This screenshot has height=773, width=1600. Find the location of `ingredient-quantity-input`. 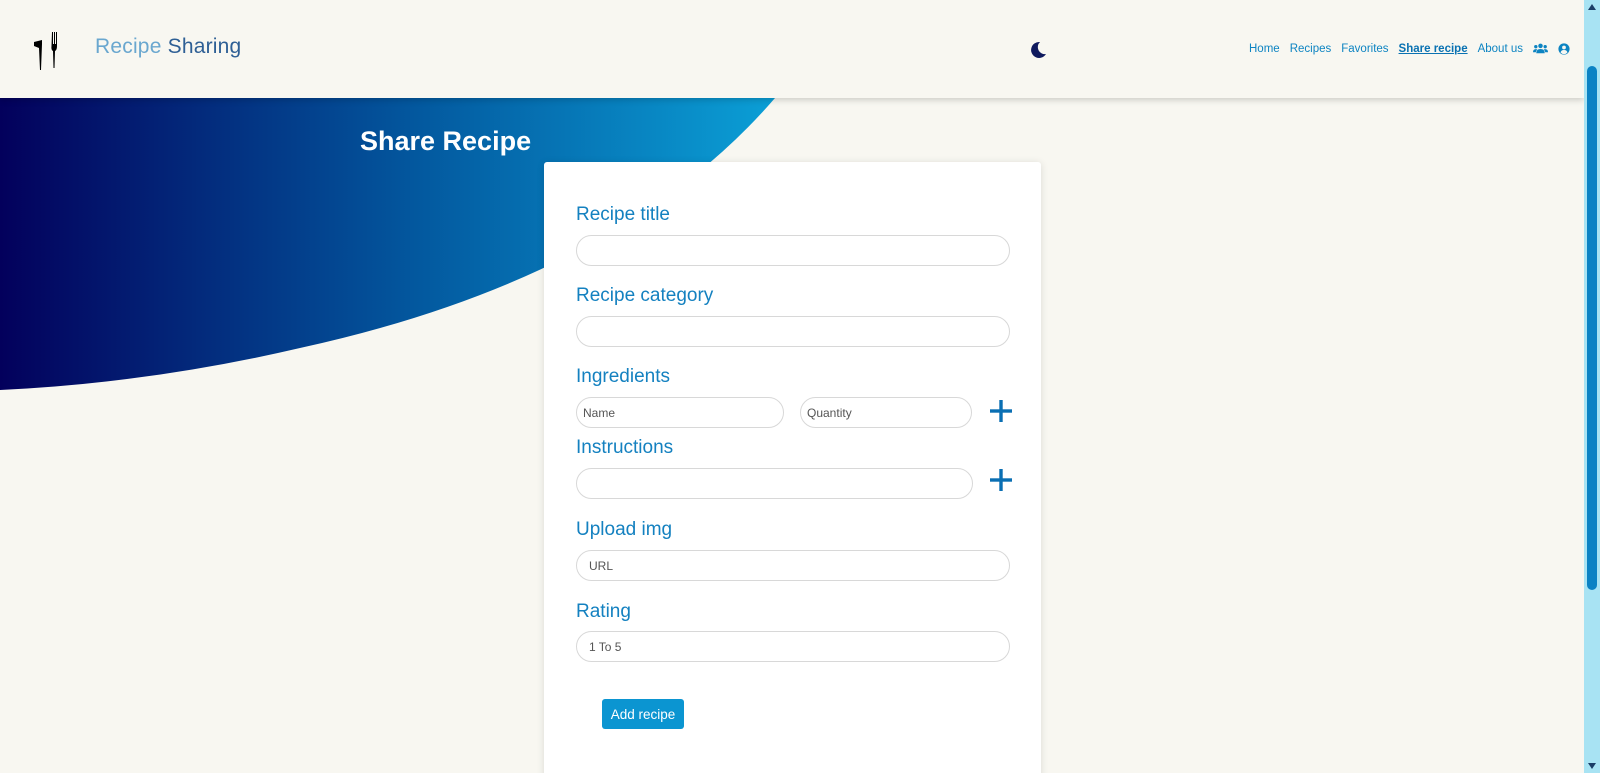

ingredient-quantity-input is located at coordinates (886, 412).